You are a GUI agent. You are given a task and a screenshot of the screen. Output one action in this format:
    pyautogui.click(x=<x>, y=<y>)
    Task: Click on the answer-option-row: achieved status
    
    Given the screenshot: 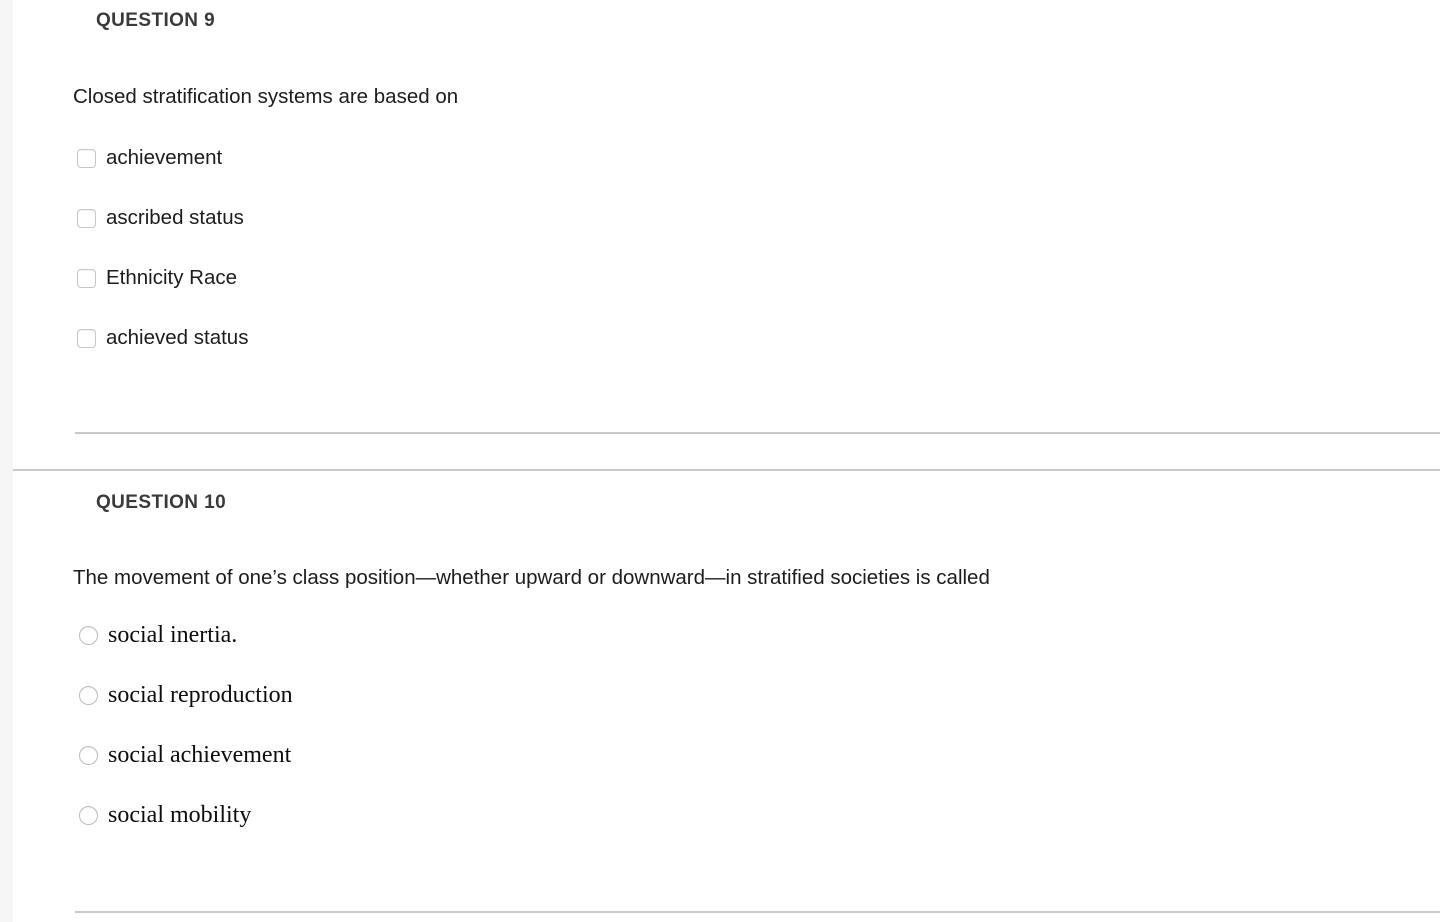 What is the action you would take?
    pyautogui.click(x=162, y=338)
    